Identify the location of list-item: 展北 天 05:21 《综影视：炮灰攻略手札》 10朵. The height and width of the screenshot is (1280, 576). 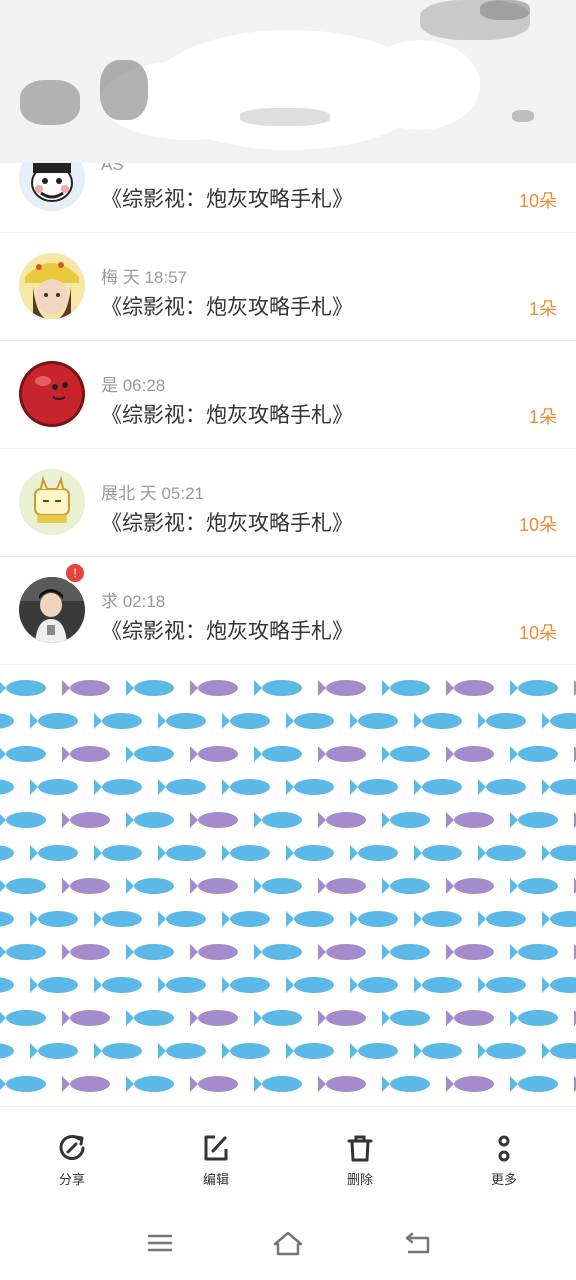
(288, 503).